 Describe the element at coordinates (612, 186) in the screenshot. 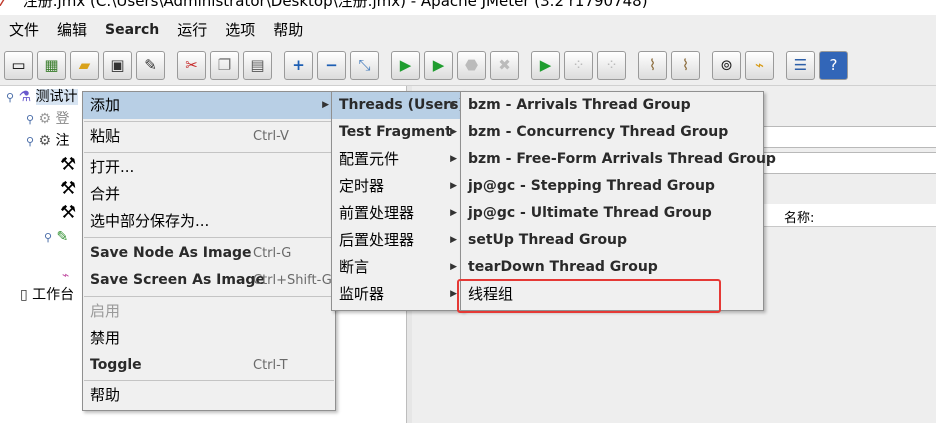

I see `menu-item-jpgc-stepping-thread-group: jp@gc - Stepping Thread Group` at that location.